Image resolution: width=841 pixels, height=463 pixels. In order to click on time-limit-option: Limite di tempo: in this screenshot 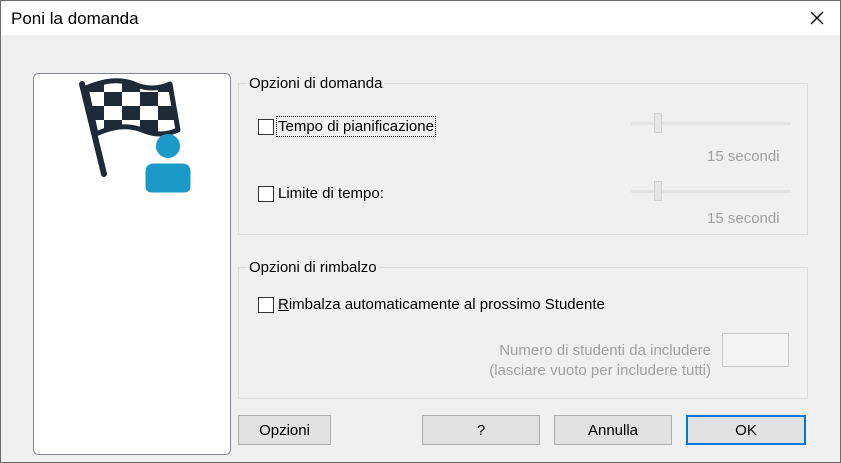, I will do `click(321, 193)`.